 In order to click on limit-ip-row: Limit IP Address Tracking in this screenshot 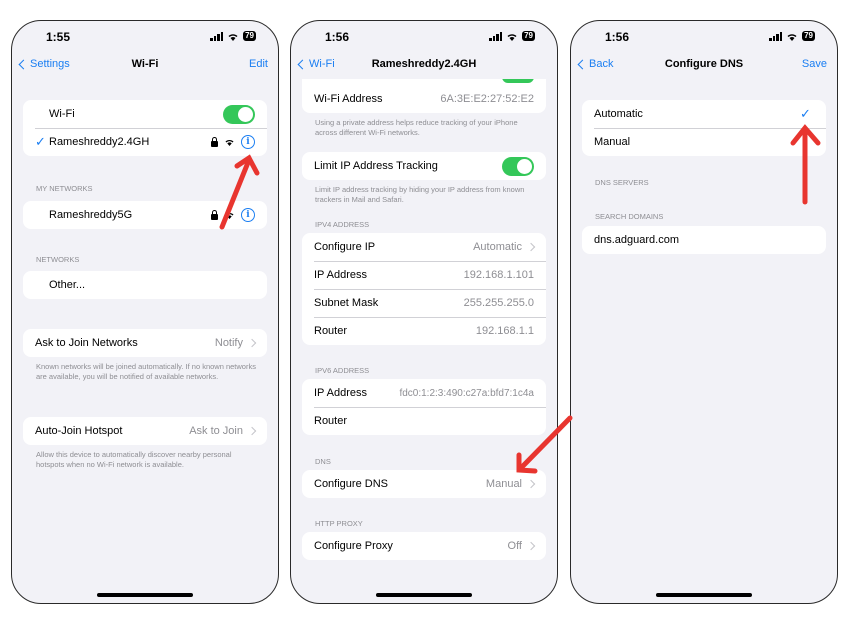, I will do `click(424, 166)`.